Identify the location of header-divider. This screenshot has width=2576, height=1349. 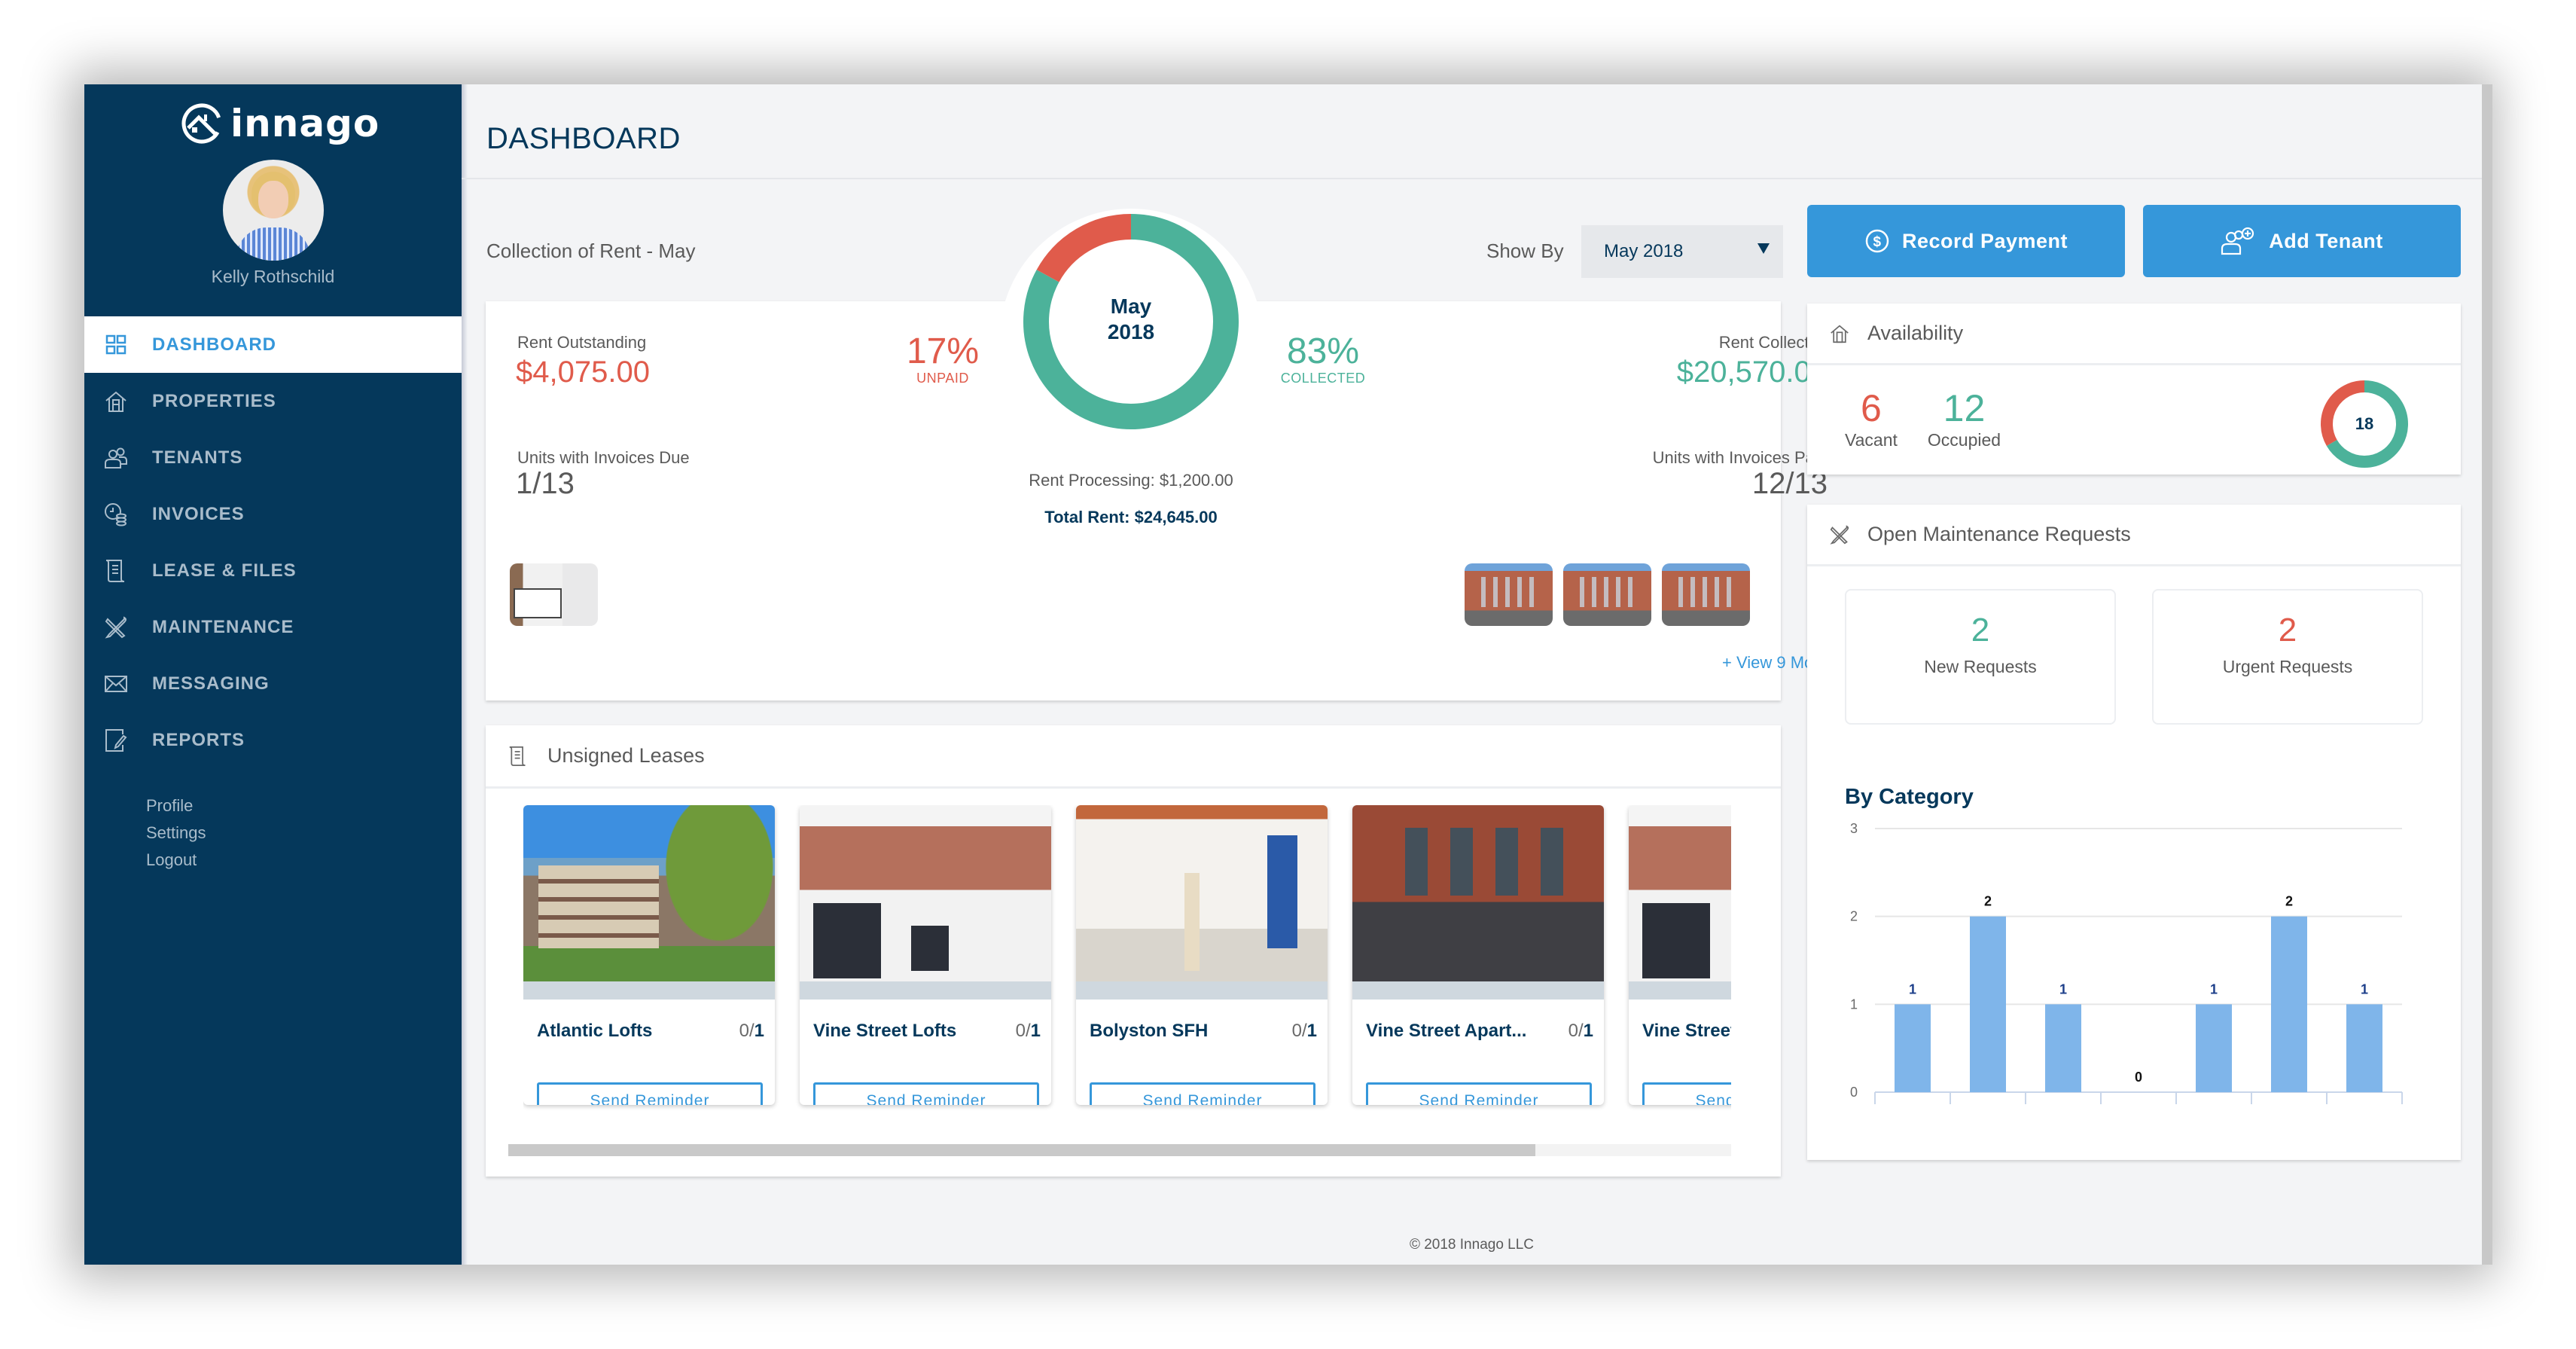
(1472, 178).